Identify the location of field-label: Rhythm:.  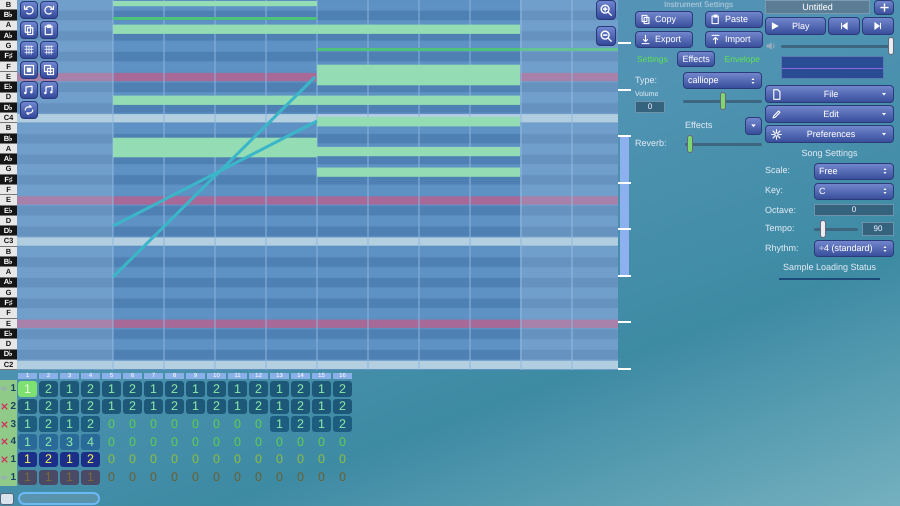
(782, 248).